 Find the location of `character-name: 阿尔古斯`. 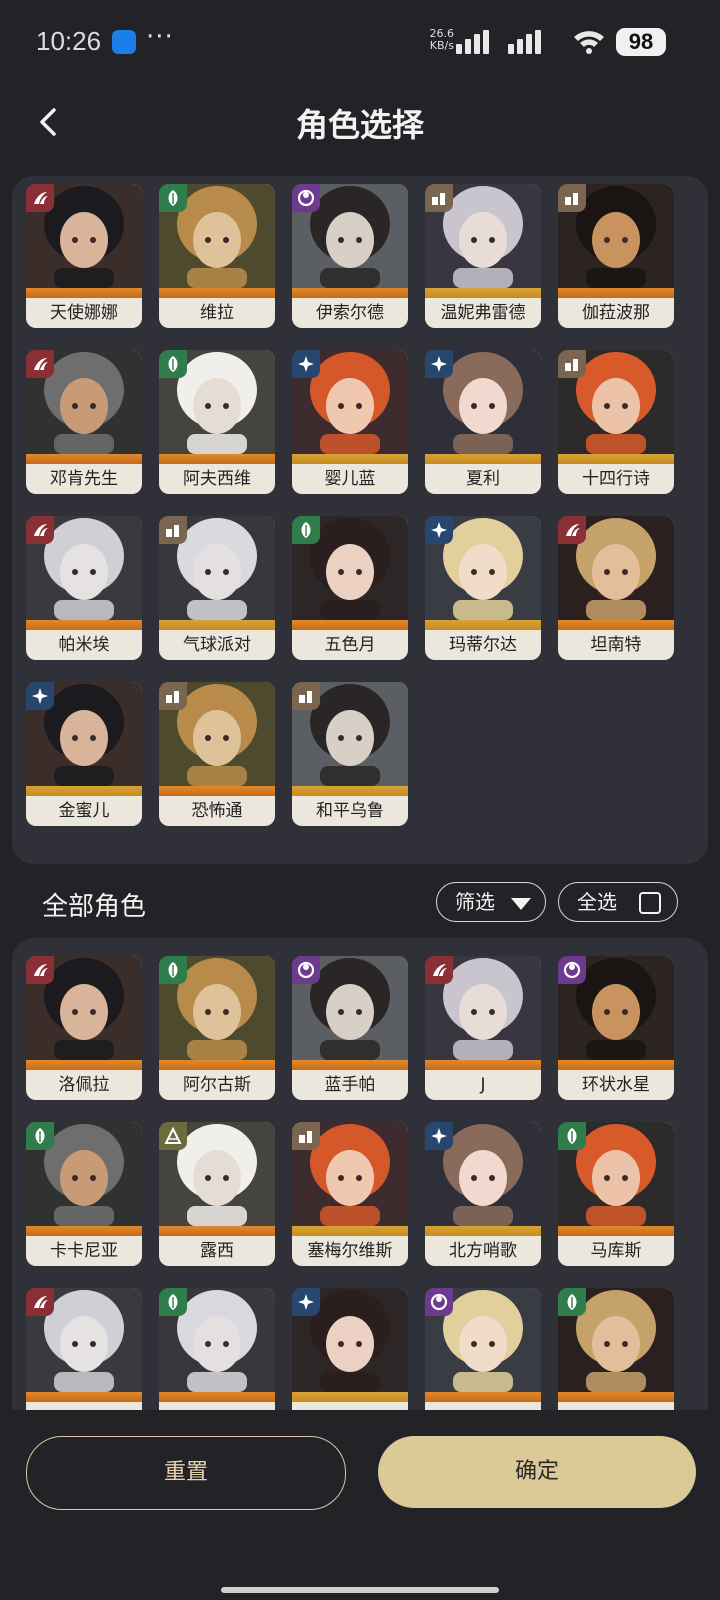

character-name: 阿尔古斯 is located at coordinates (217, 1085).